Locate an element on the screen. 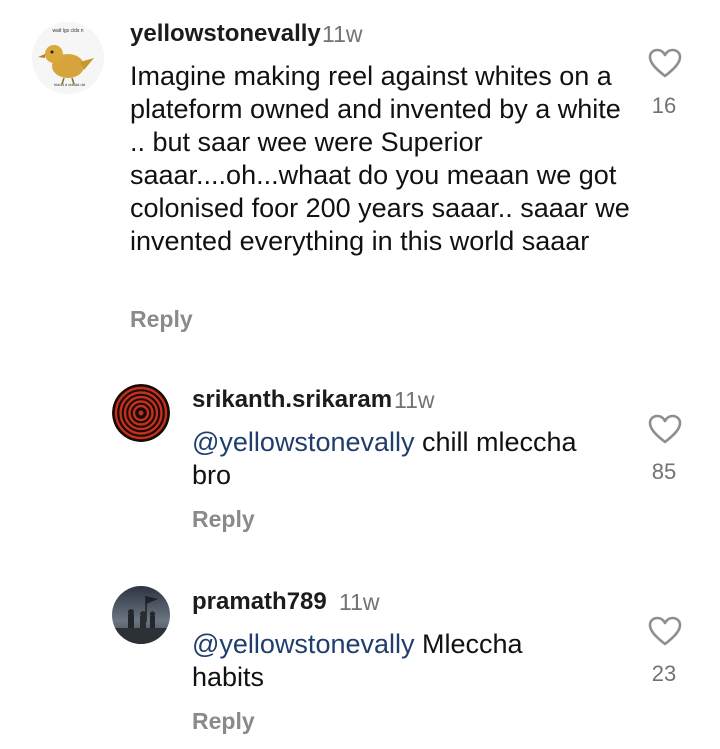  comment-text: @yellowstonevally chill mleccha bro is located at coordinates (402, 459).